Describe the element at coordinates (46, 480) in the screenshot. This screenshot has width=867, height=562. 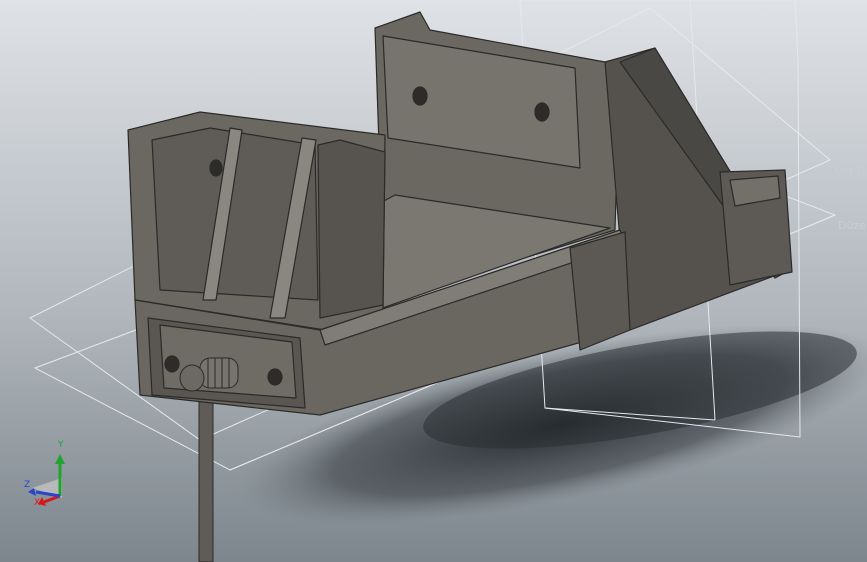
I see `triad-graphic` at that location.